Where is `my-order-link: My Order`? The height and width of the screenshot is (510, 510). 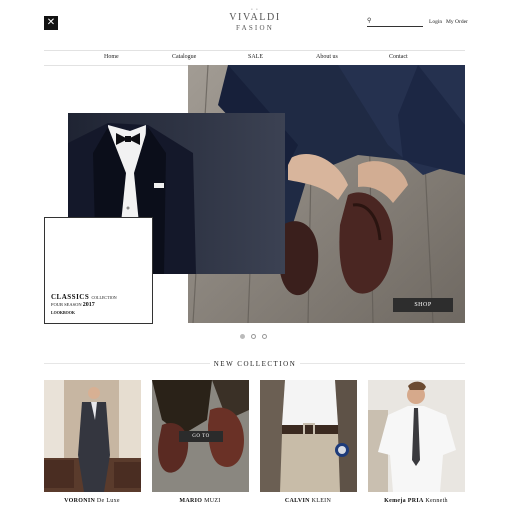 my-order-link: My Order is located at coordinates (457, 22).